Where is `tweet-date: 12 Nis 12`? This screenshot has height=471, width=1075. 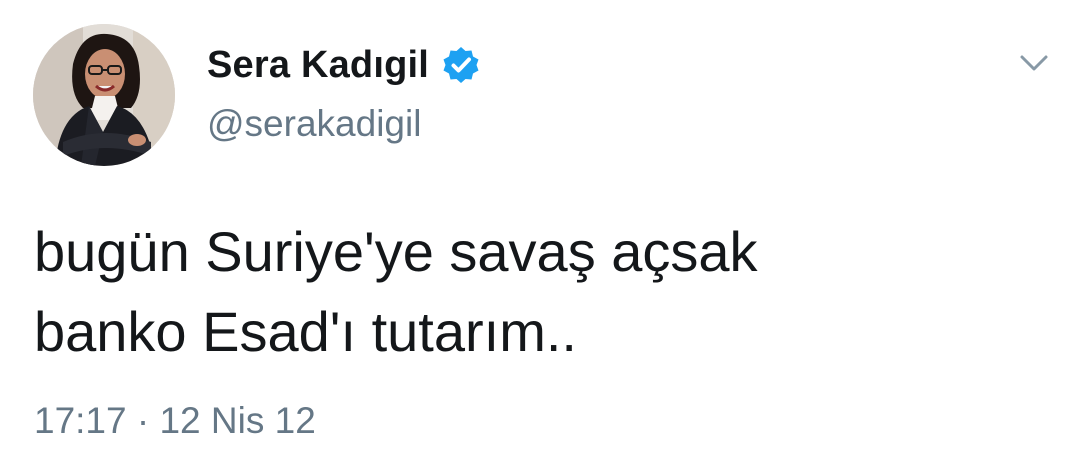 tweet-date: 12 Nis 12 is located at coordinates (237, 420).